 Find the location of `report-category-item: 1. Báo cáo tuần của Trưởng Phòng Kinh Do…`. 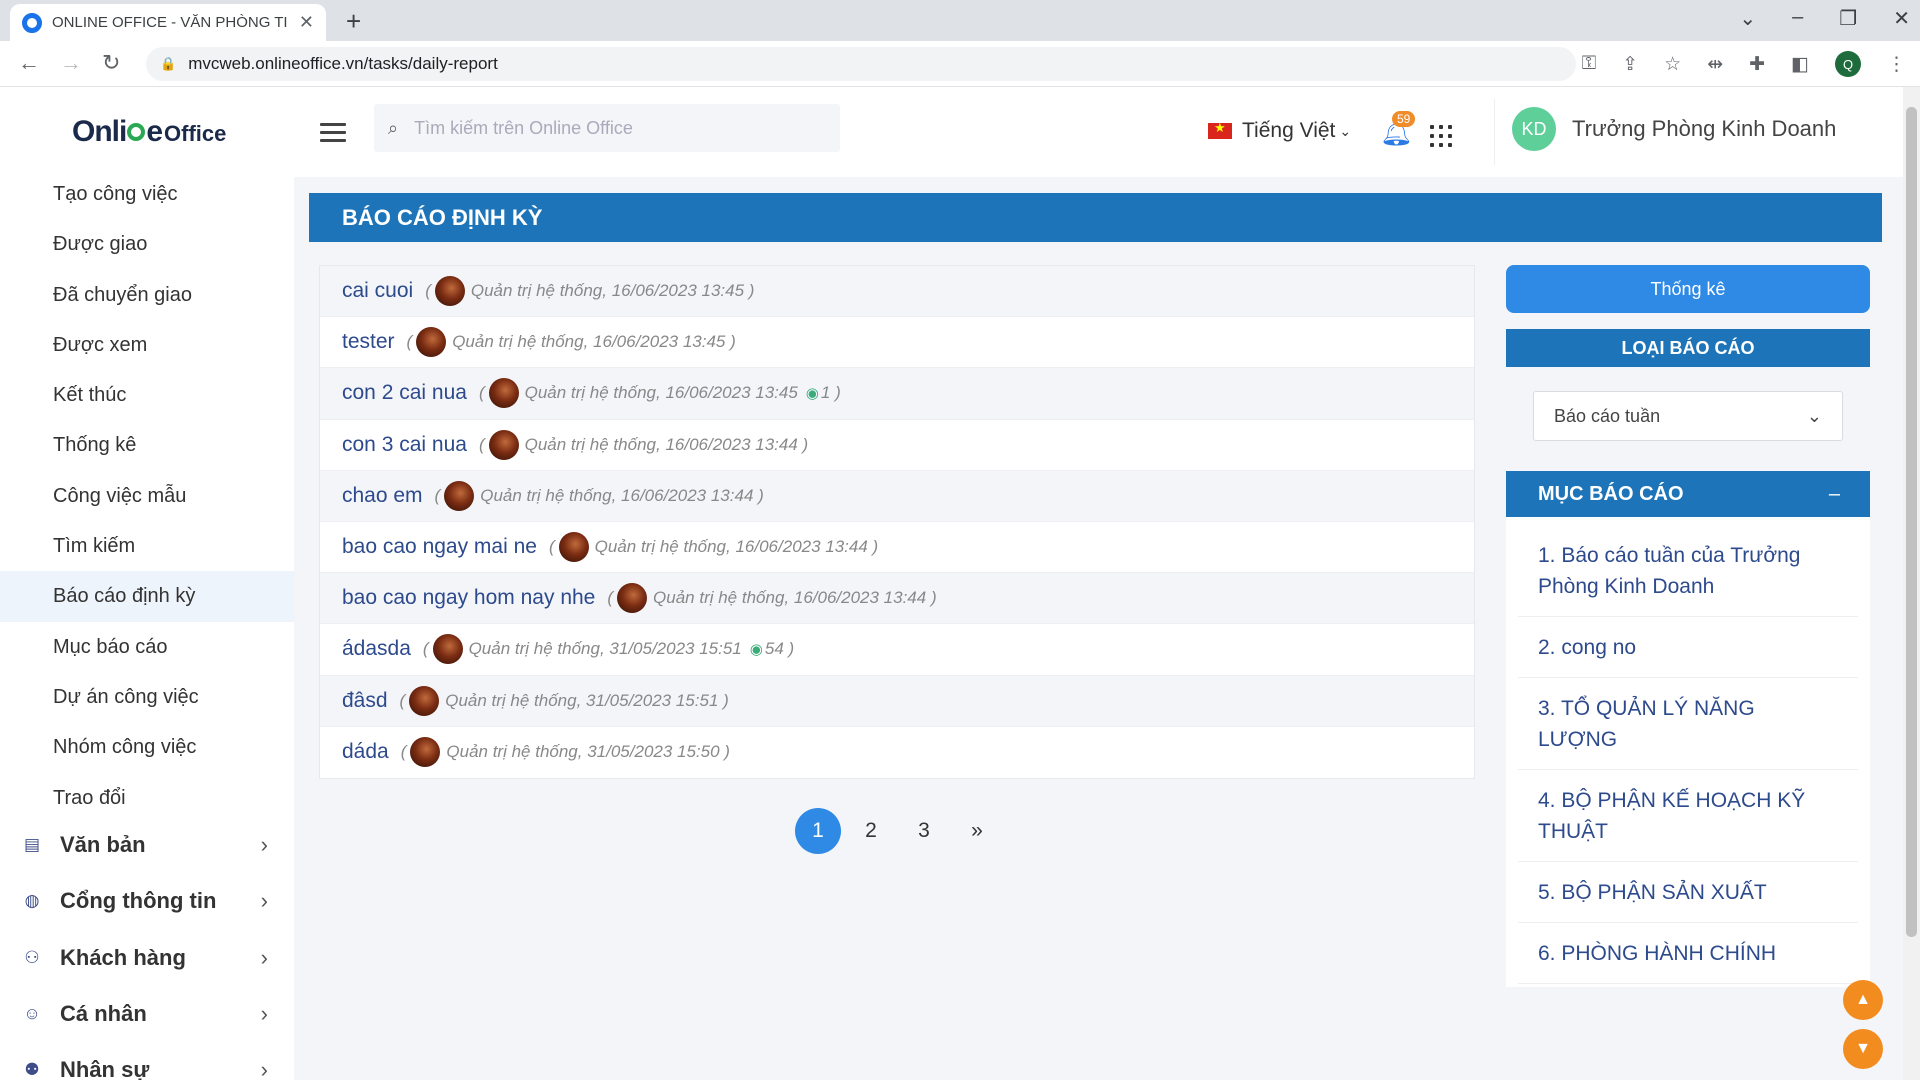

report-category-item: 1. Báo cáo tuần của Trưởng Phòng Kinh Do… is located at coordinates (1688, 571).